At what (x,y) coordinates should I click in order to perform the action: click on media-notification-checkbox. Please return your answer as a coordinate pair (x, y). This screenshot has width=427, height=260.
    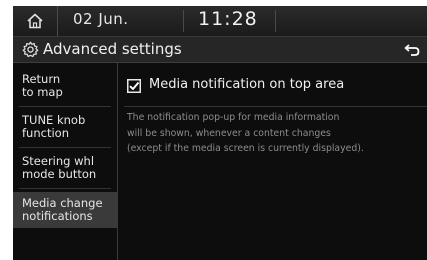
    Looking at the image, I should click on (134, 86).